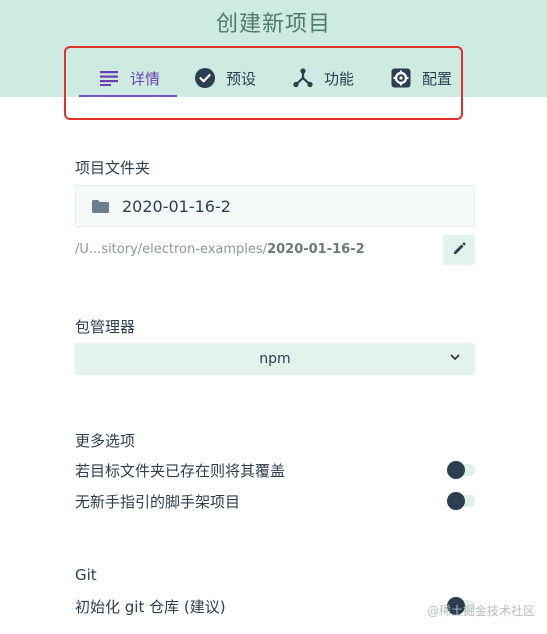  What do you see at coordinates (316, 249) in the screenshot?
I see `path-folder-name: 2020-01-16-2` at bounding box center [316, 249].